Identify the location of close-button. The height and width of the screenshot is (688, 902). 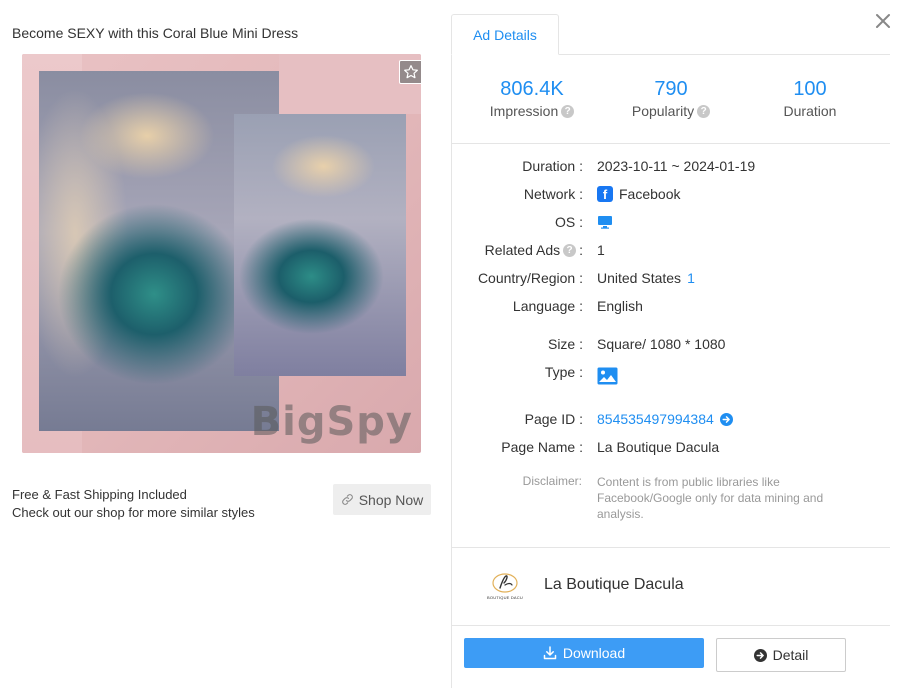
(883, 21).